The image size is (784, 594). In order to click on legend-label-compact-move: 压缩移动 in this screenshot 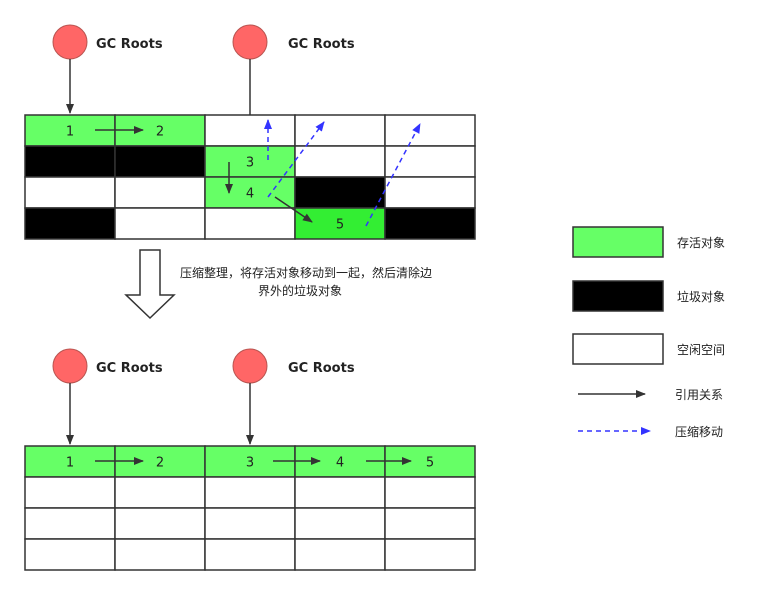, I will do `click(699, 431)`.